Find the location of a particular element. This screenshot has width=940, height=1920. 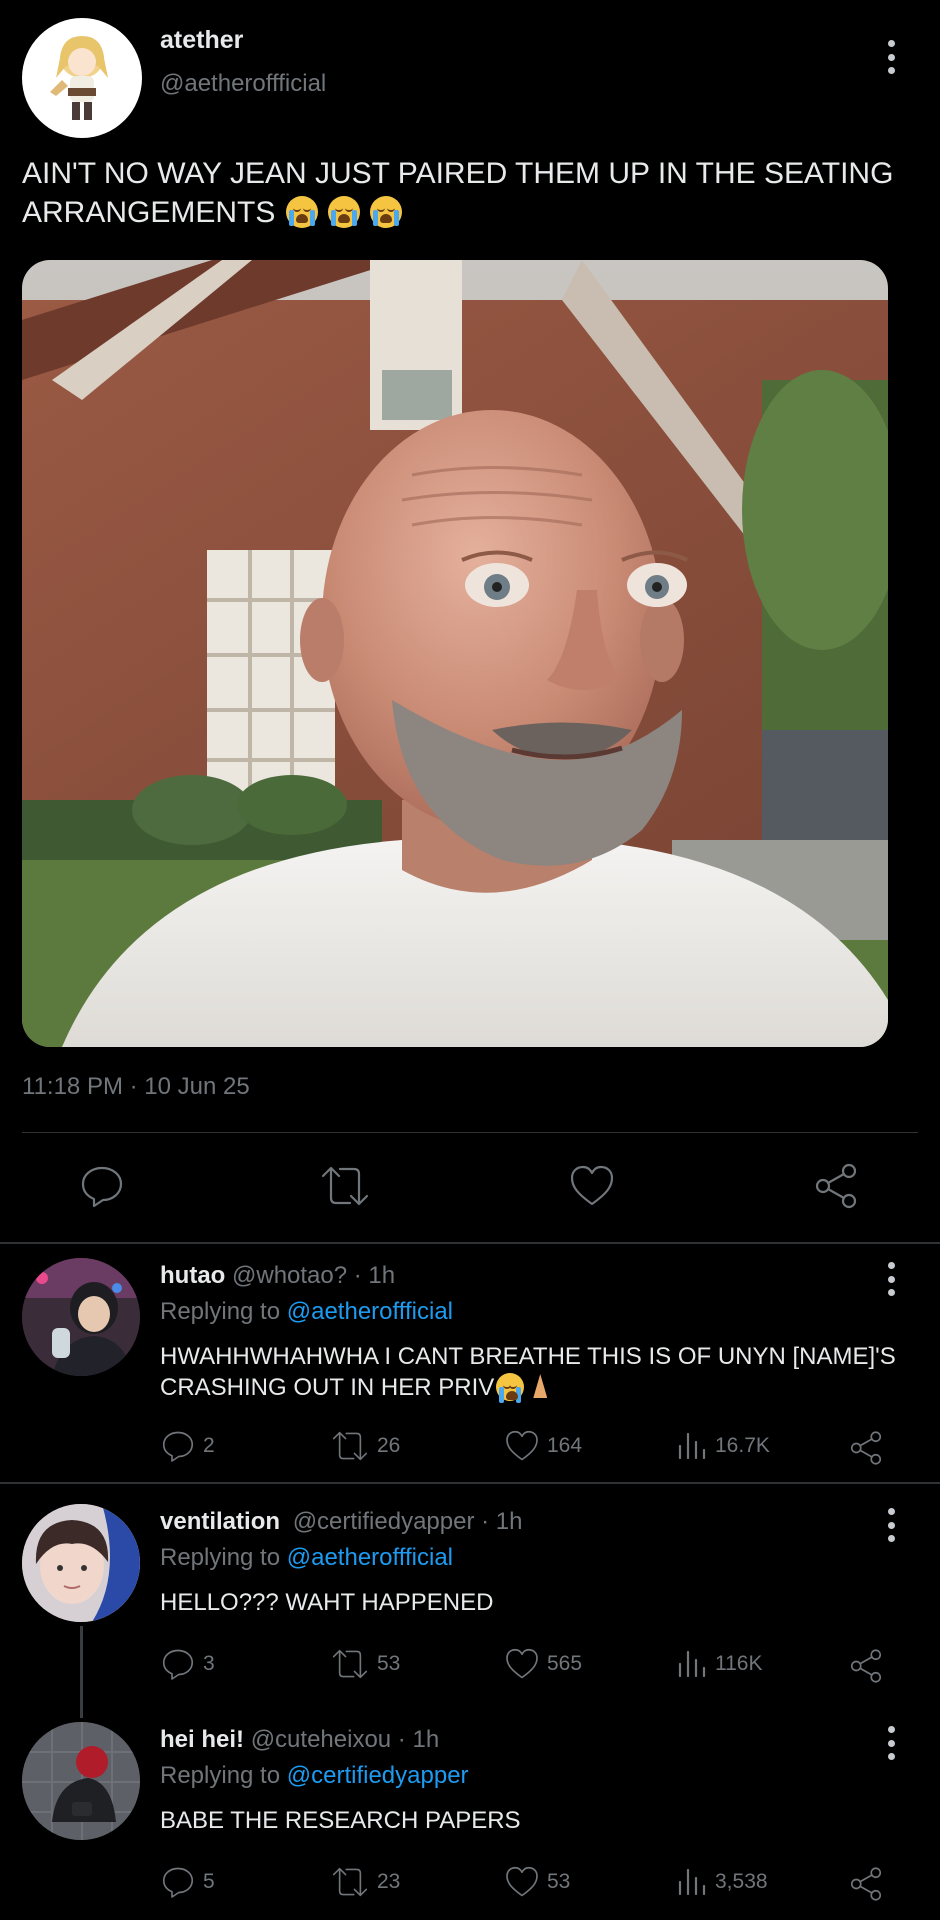

reply-count: 3 is located at coordinates (209, 1663).